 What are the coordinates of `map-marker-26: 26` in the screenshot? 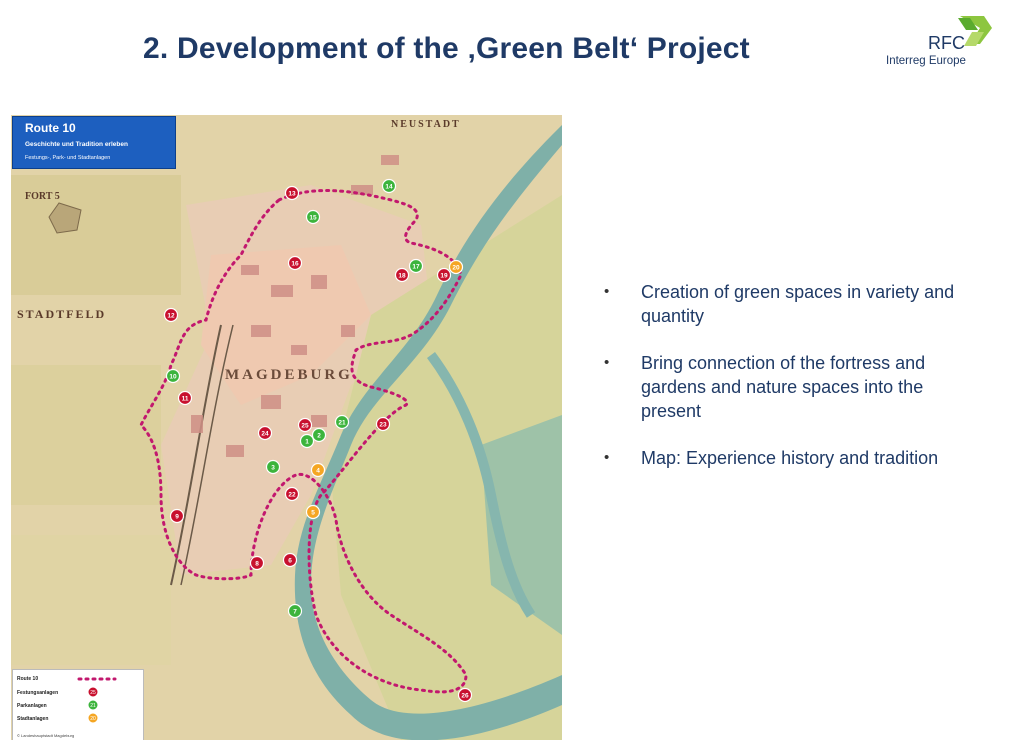 It's located at (465, 695).